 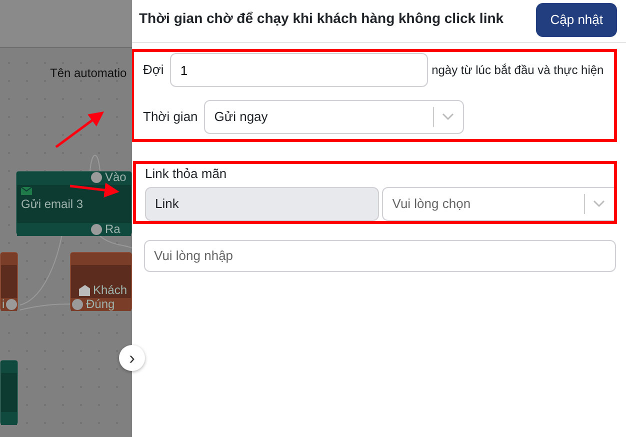 What do you see at coordinates (518, 70) in the screenshot?
I see `wait-suffix: ngày từ lúc bắt đầu và thực hiện` at bounding box center [518, 70].